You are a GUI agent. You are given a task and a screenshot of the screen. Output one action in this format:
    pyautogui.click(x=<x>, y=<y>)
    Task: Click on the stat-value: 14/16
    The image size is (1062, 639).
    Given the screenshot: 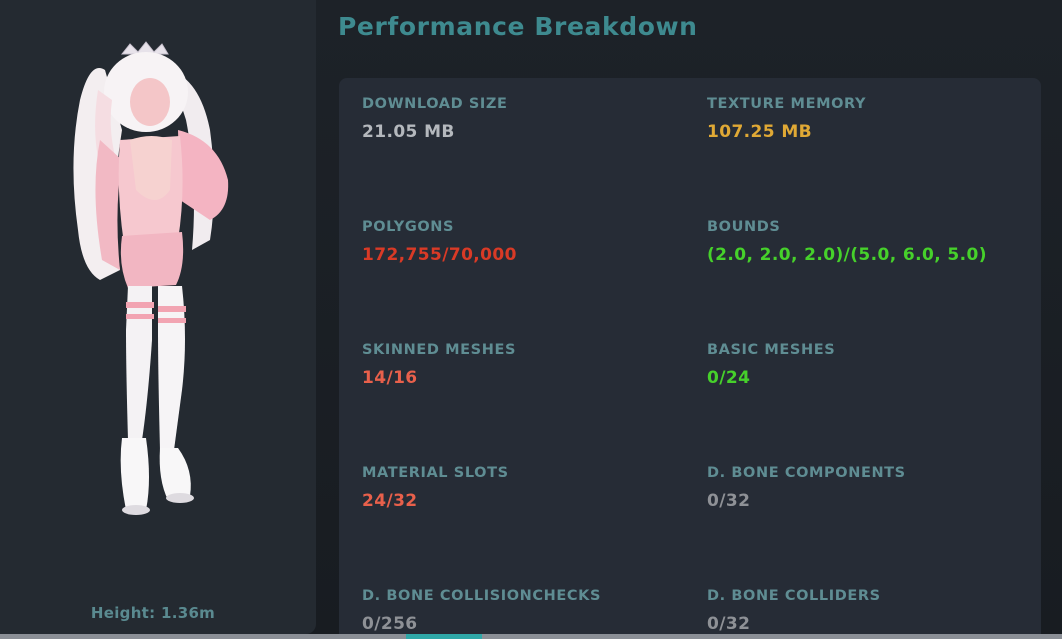 What is the action you would take?
    pyautogui.click(x=390, y=378)
    